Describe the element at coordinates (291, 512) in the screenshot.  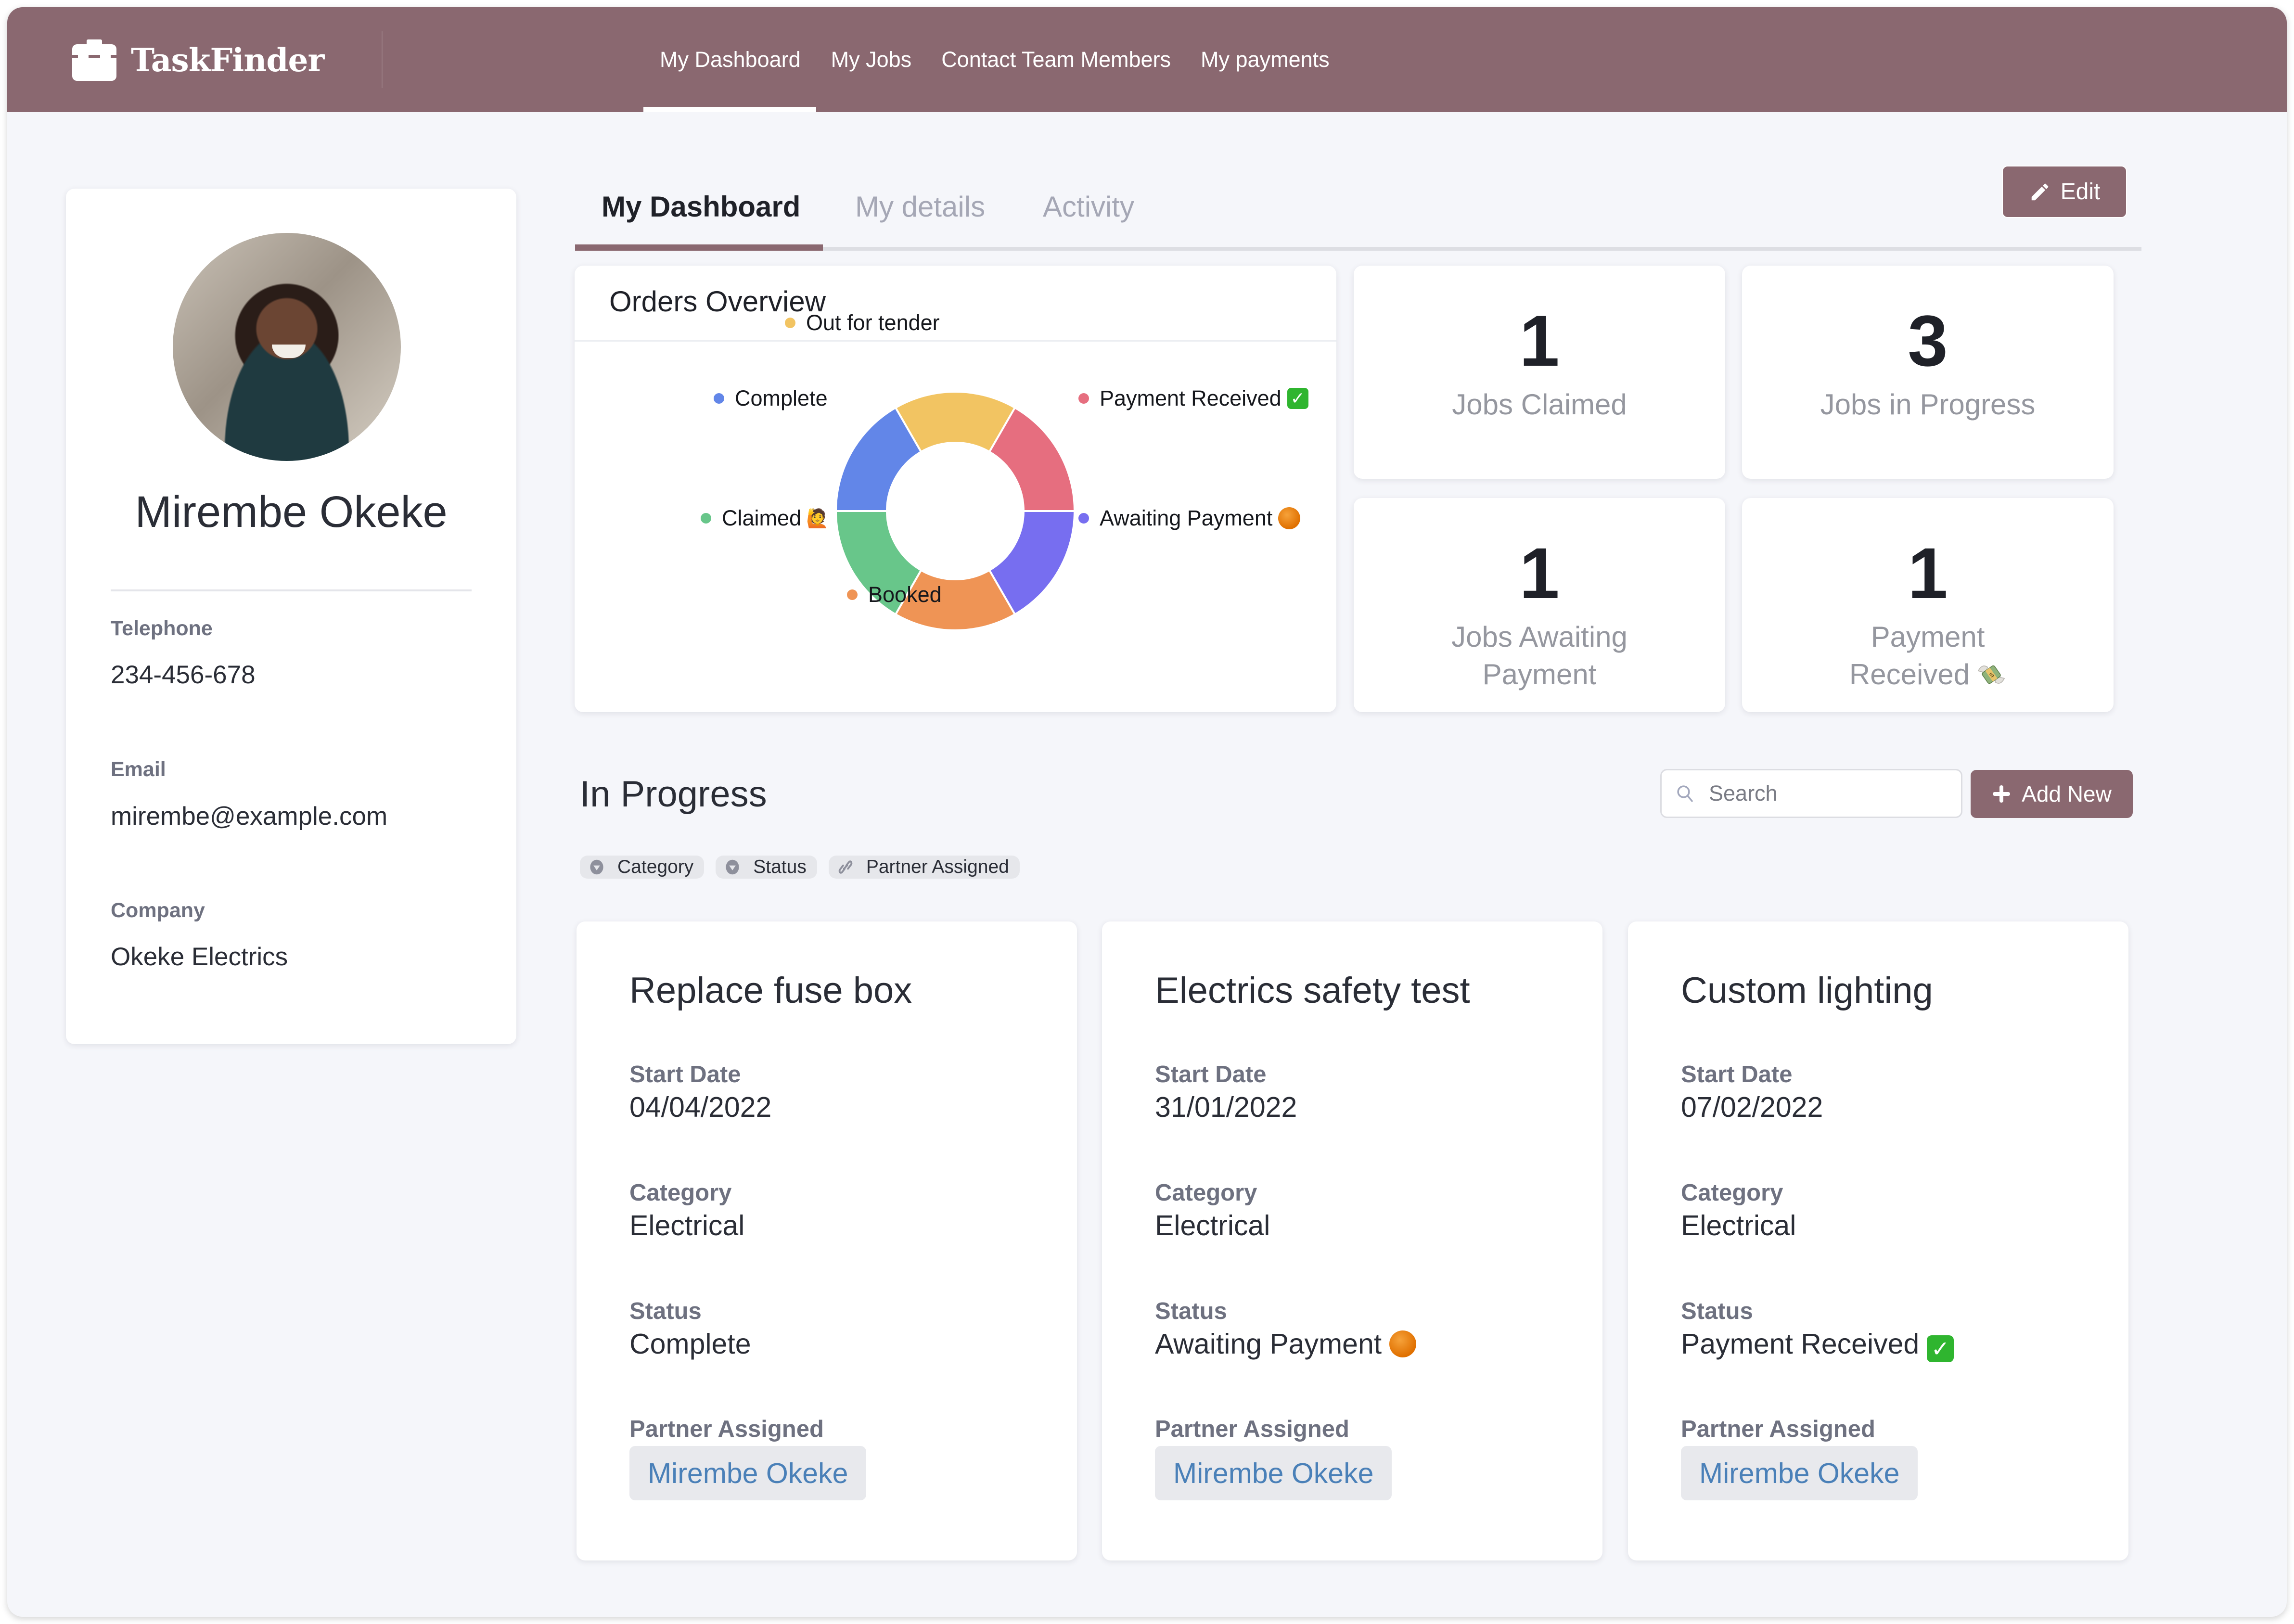
I see `profile-name: Mirembe Okeke` at that location.